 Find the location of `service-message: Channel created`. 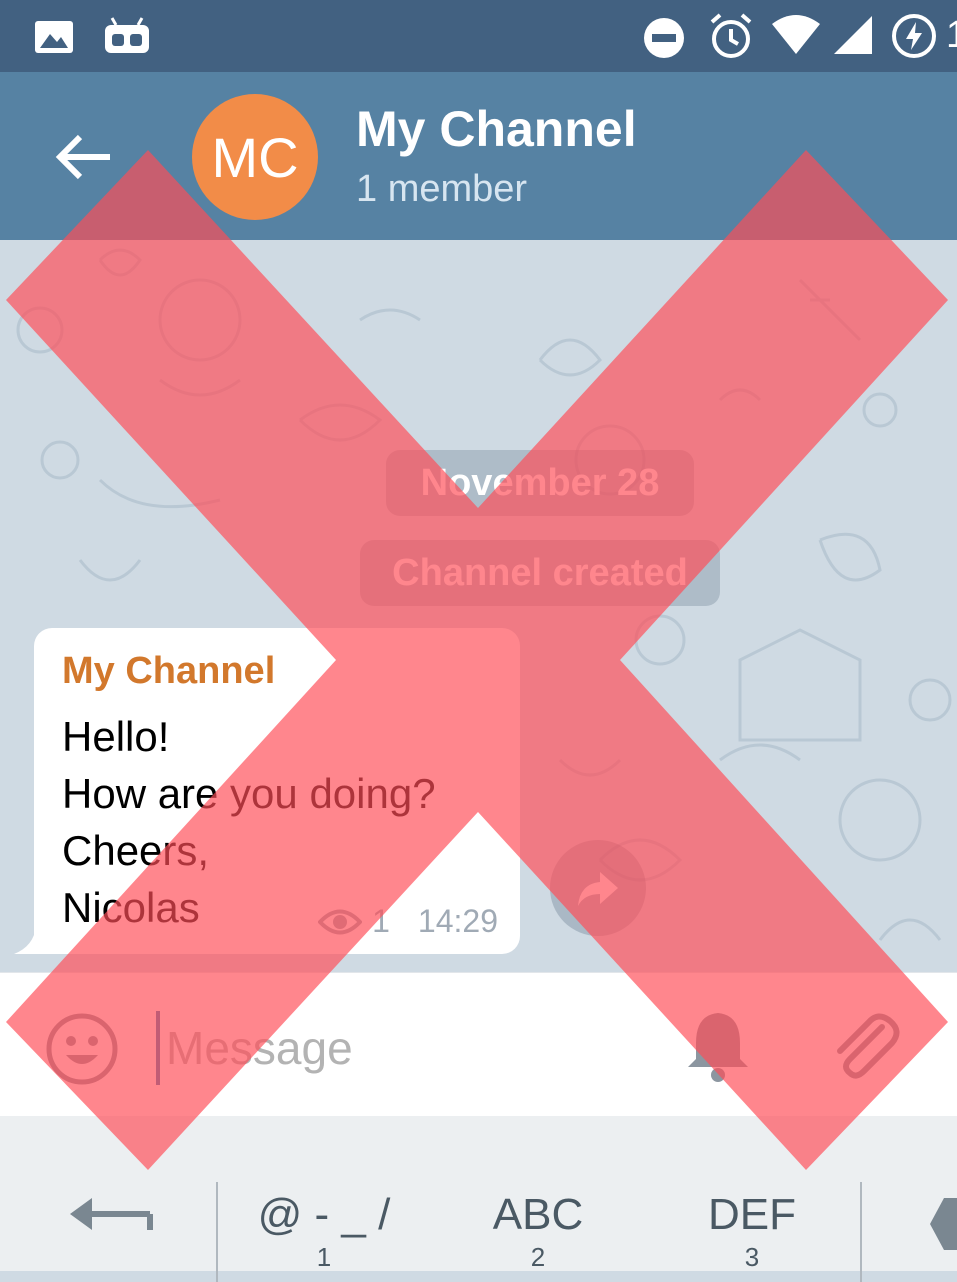

service-message: Channel created is located at coordinates (540, 573).